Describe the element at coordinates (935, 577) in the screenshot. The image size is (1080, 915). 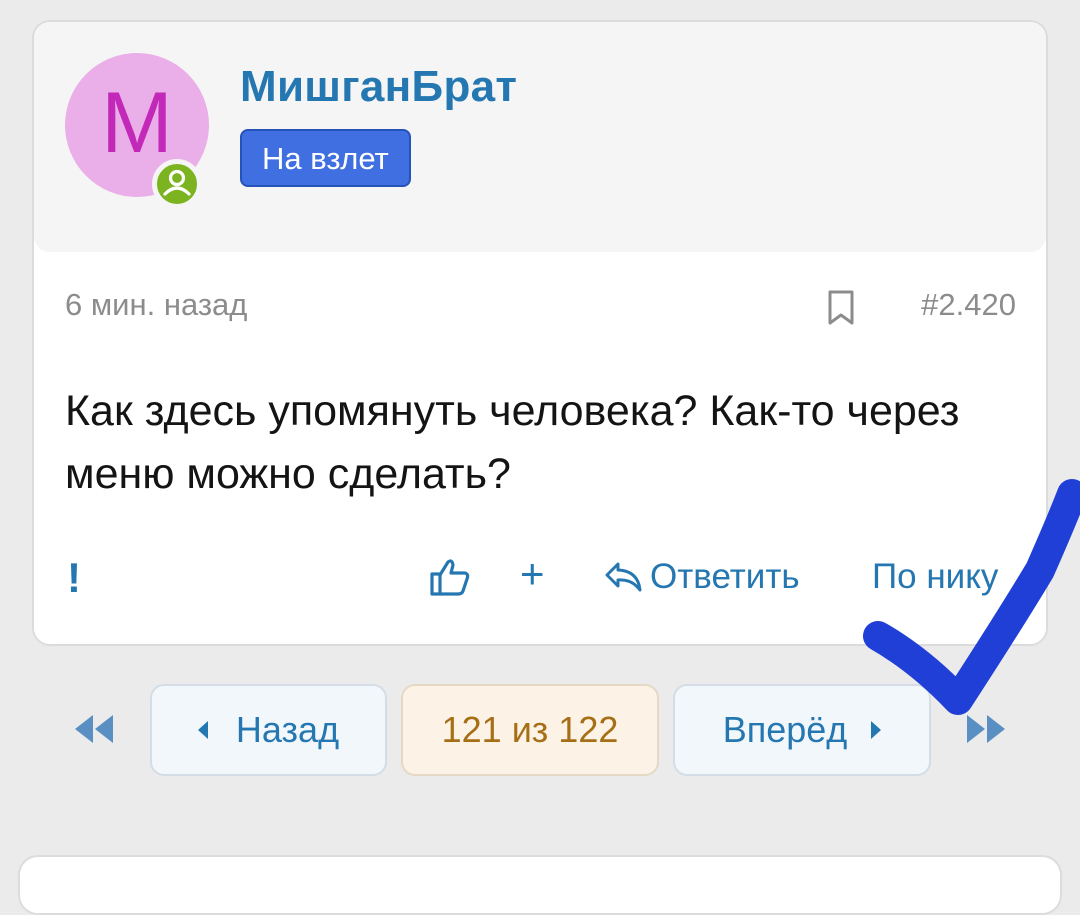
I see `mention-by-nick-button: По нику` at that location.